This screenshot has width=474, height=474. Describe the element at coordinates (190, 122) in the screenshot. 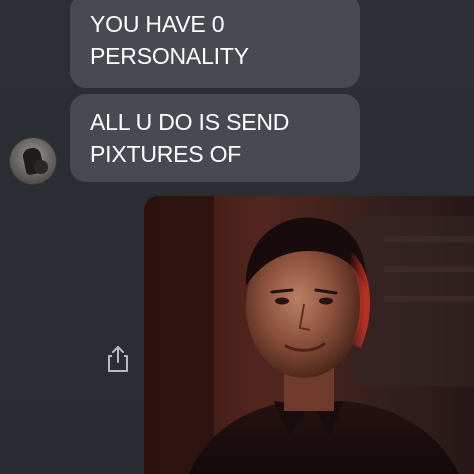

I see `message-text-line: ALL U DO IS SEND` at that location.